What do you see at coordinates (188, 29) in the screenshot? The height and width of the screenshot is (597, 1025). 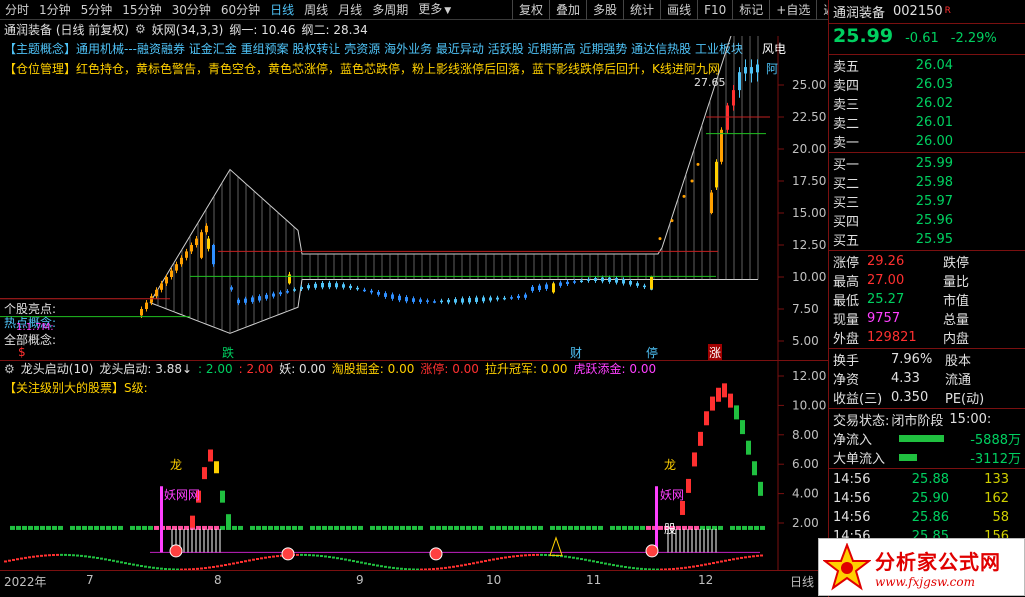 I see `indicator-name: 妖网(34,3,3)` at bounding box center [188, 29].